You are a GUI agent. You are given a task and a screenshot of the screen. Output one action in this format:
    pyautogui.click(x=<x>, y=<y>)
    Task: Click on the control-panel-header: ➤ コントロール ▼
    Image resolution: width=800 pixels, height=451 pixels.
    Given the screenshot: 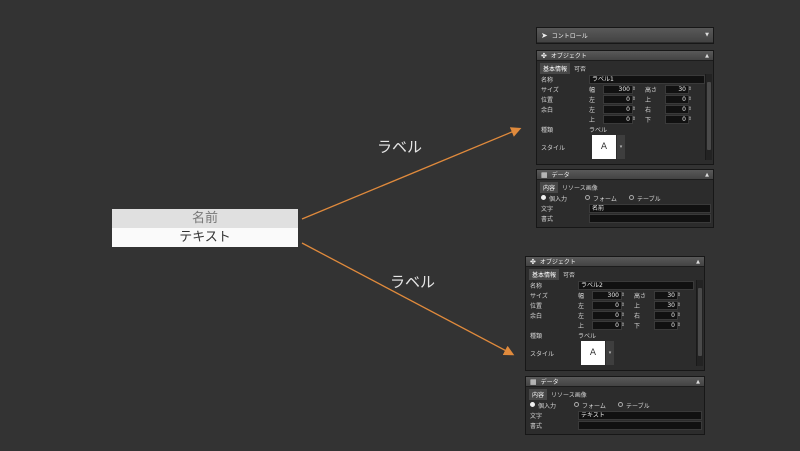 What is the action you would take?
    pyautogui.click(x=625, y=35)
    